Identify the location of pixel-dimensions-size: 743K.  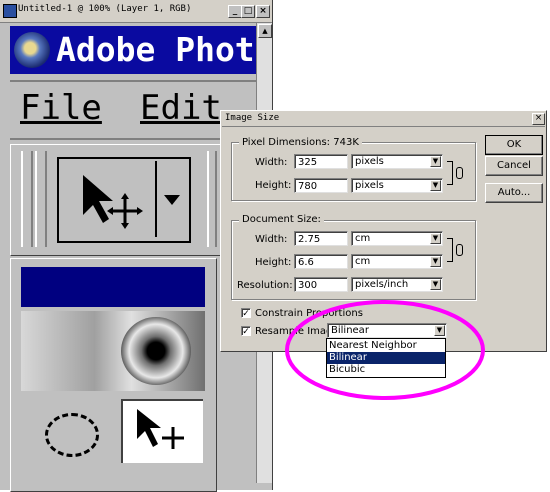
(346, 142).